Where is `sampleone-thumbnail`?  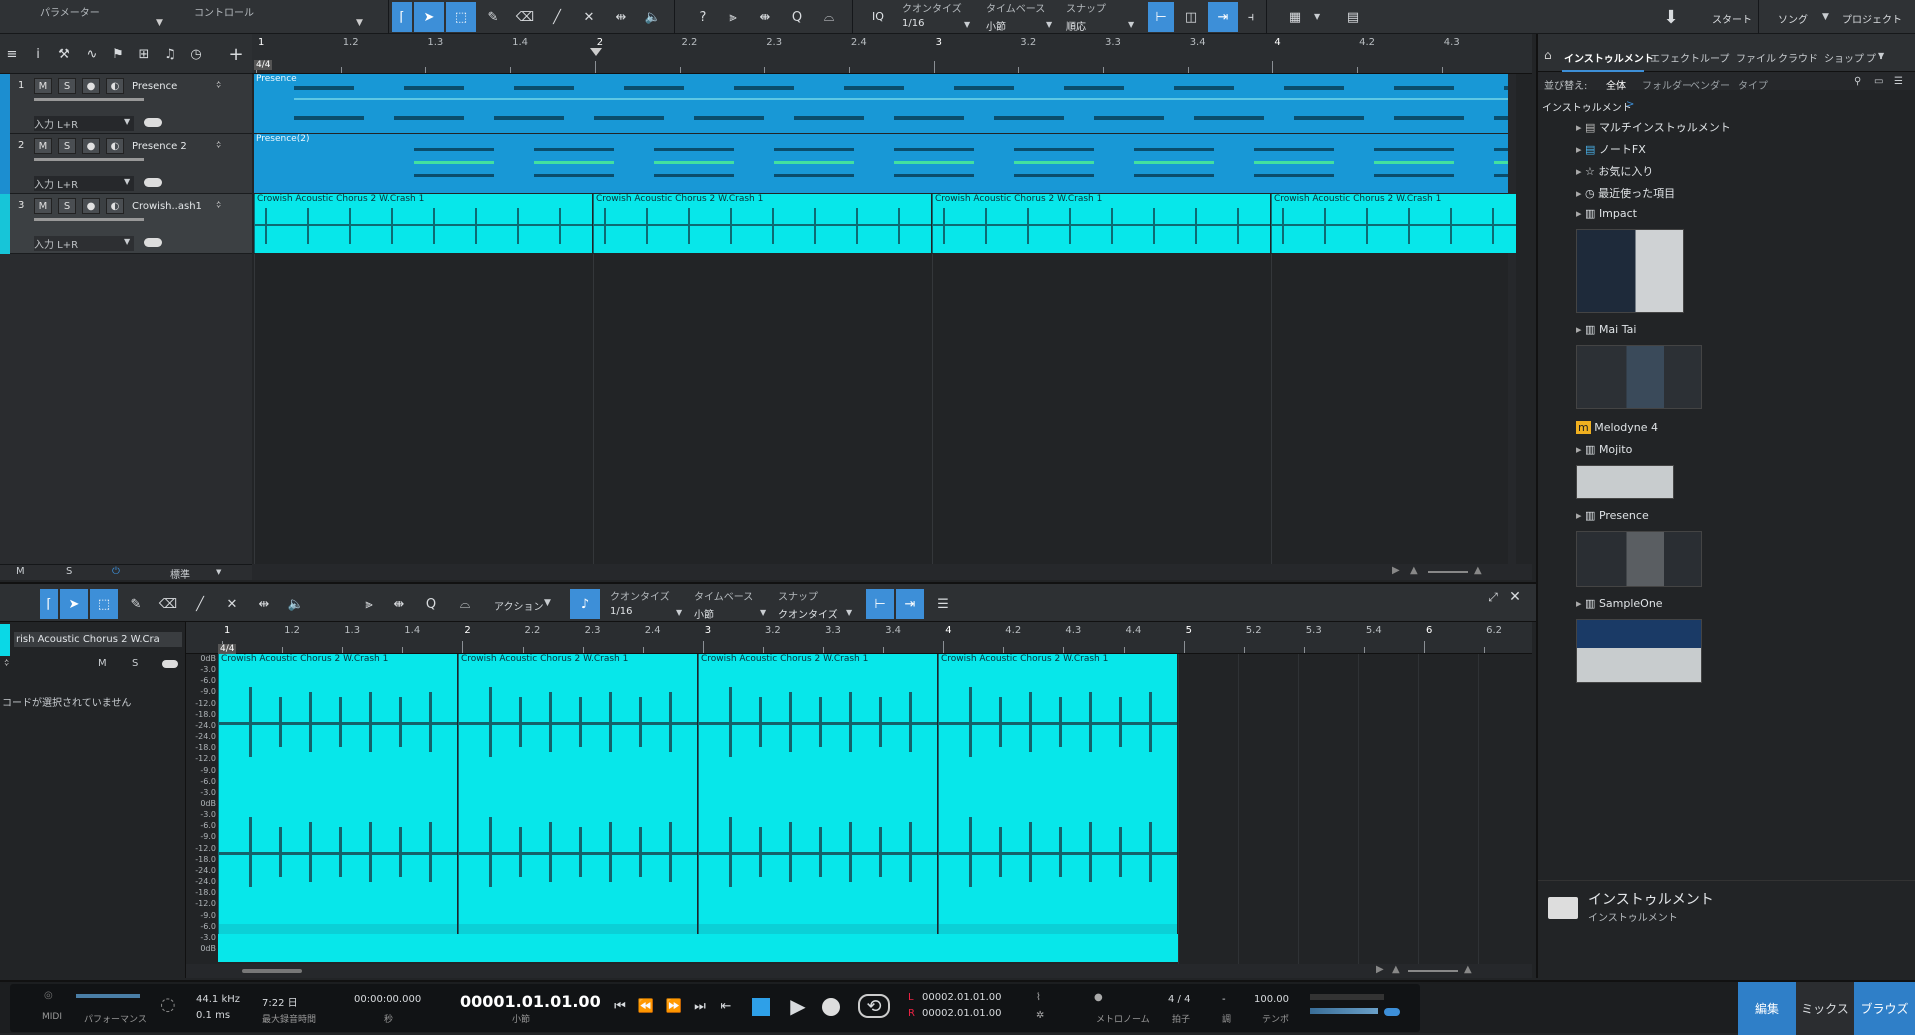
sampleone-thumbnail is located at coordinates (1639, 651).